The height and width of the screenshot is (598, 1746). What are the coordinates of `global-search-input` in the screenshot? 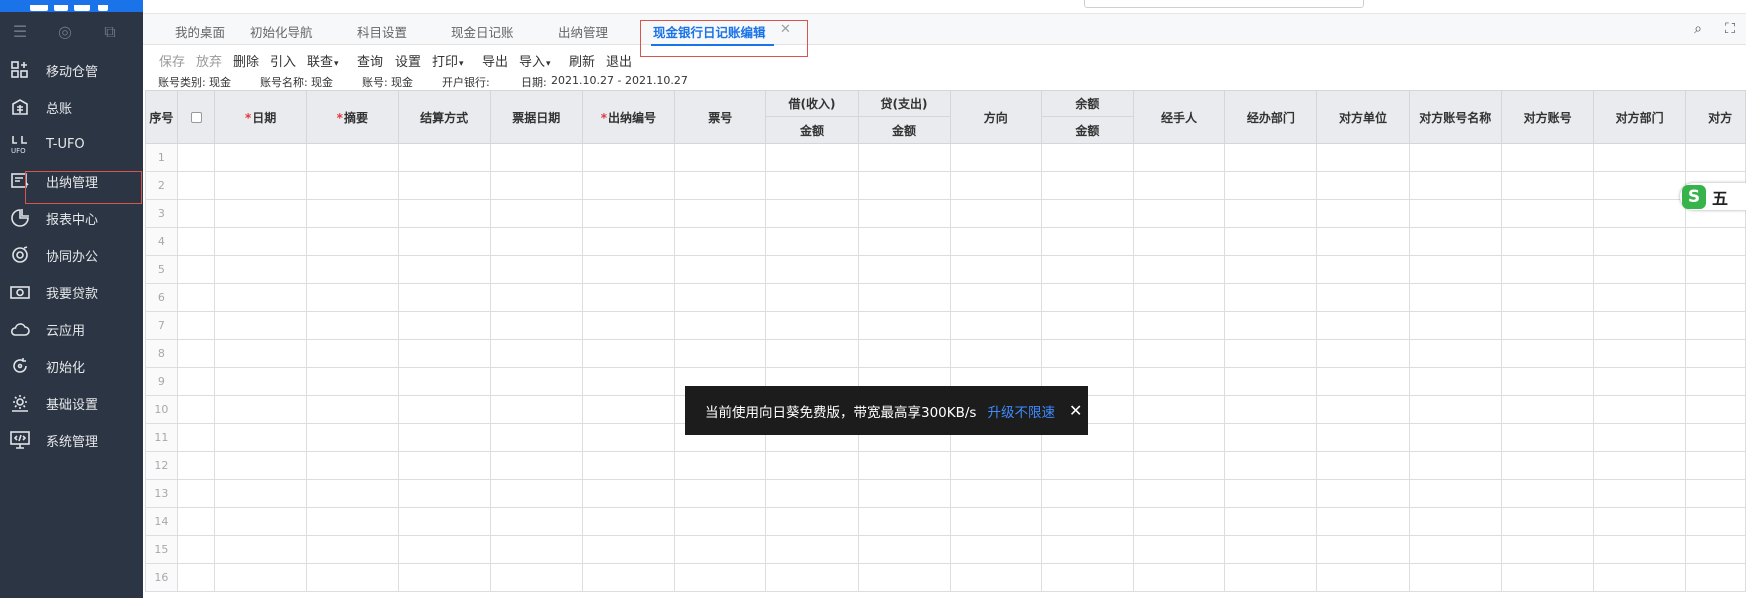 It's located at (1224, 4).